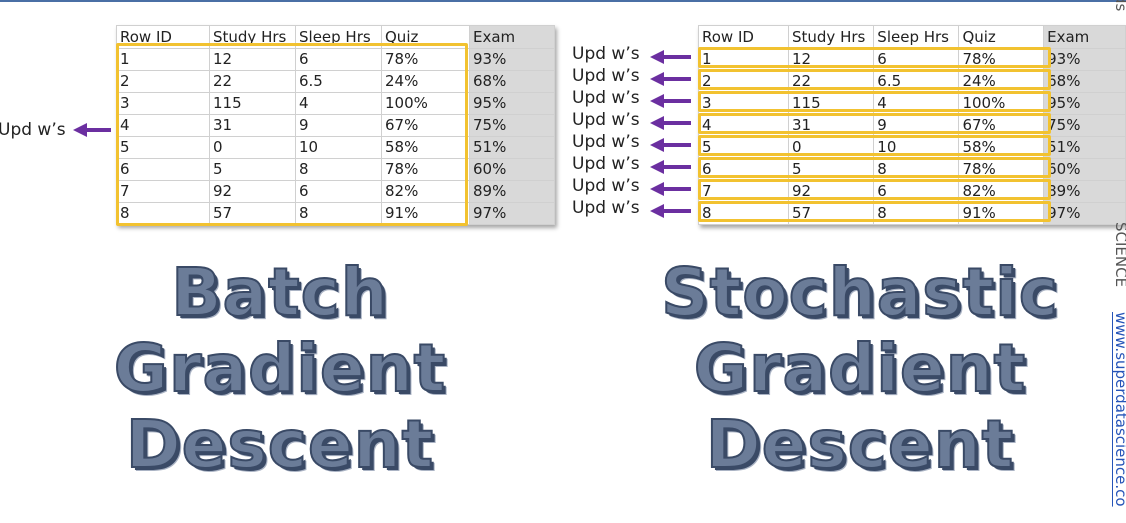 This screenshot has height=523, width=1126. I want to click on table-header-row: Row ID Study Hrs Sleep Hrs Quiz Exam, so click(912, 37).